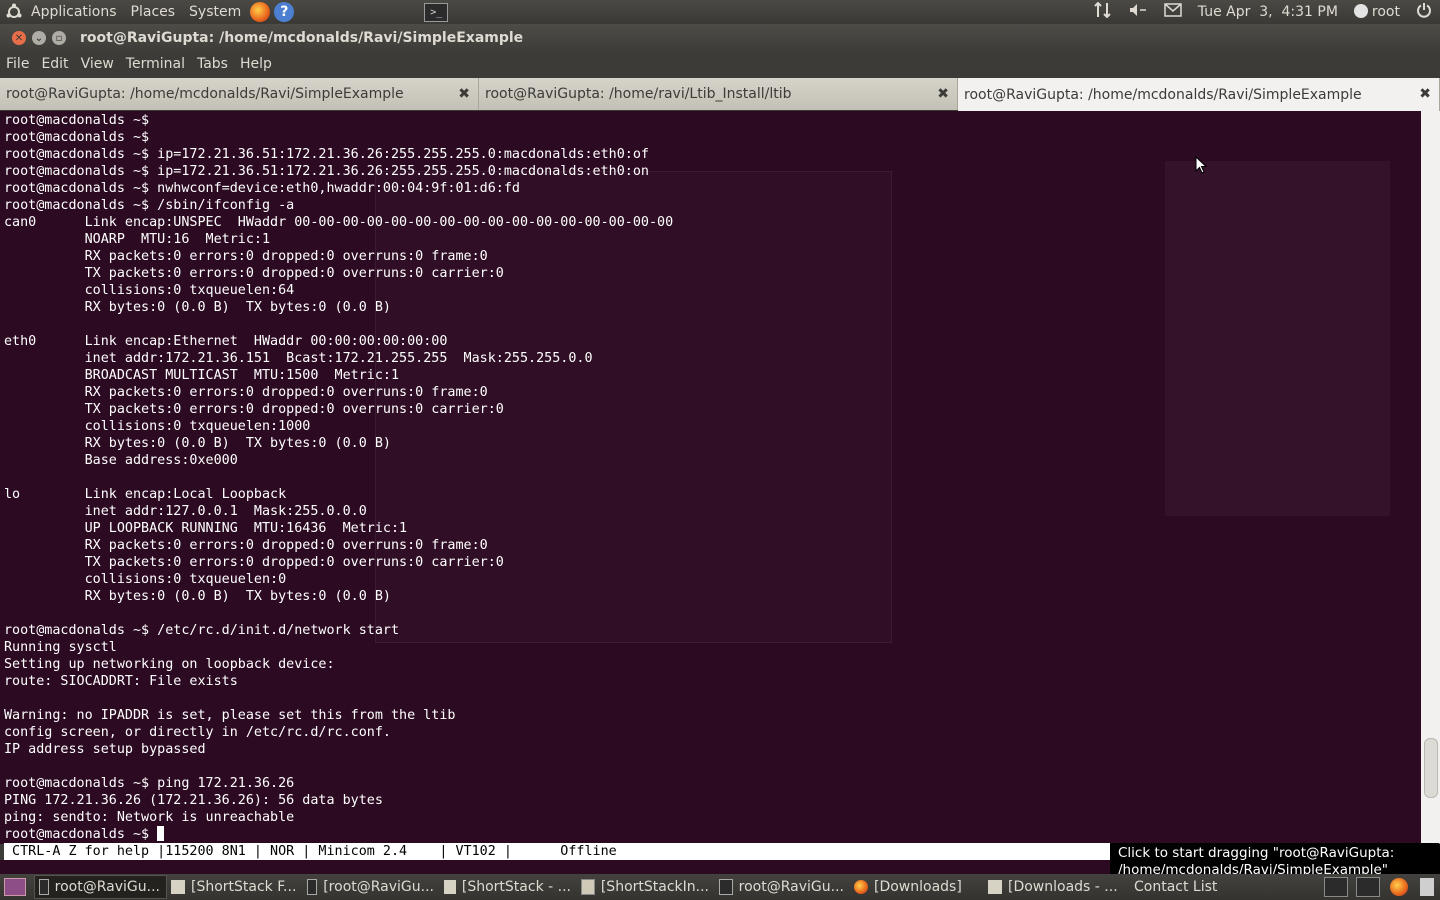 The width and height of the screenshot is (1440, 900). I want to click on taskbar-item-label: [Downloads], so click(918, 887).